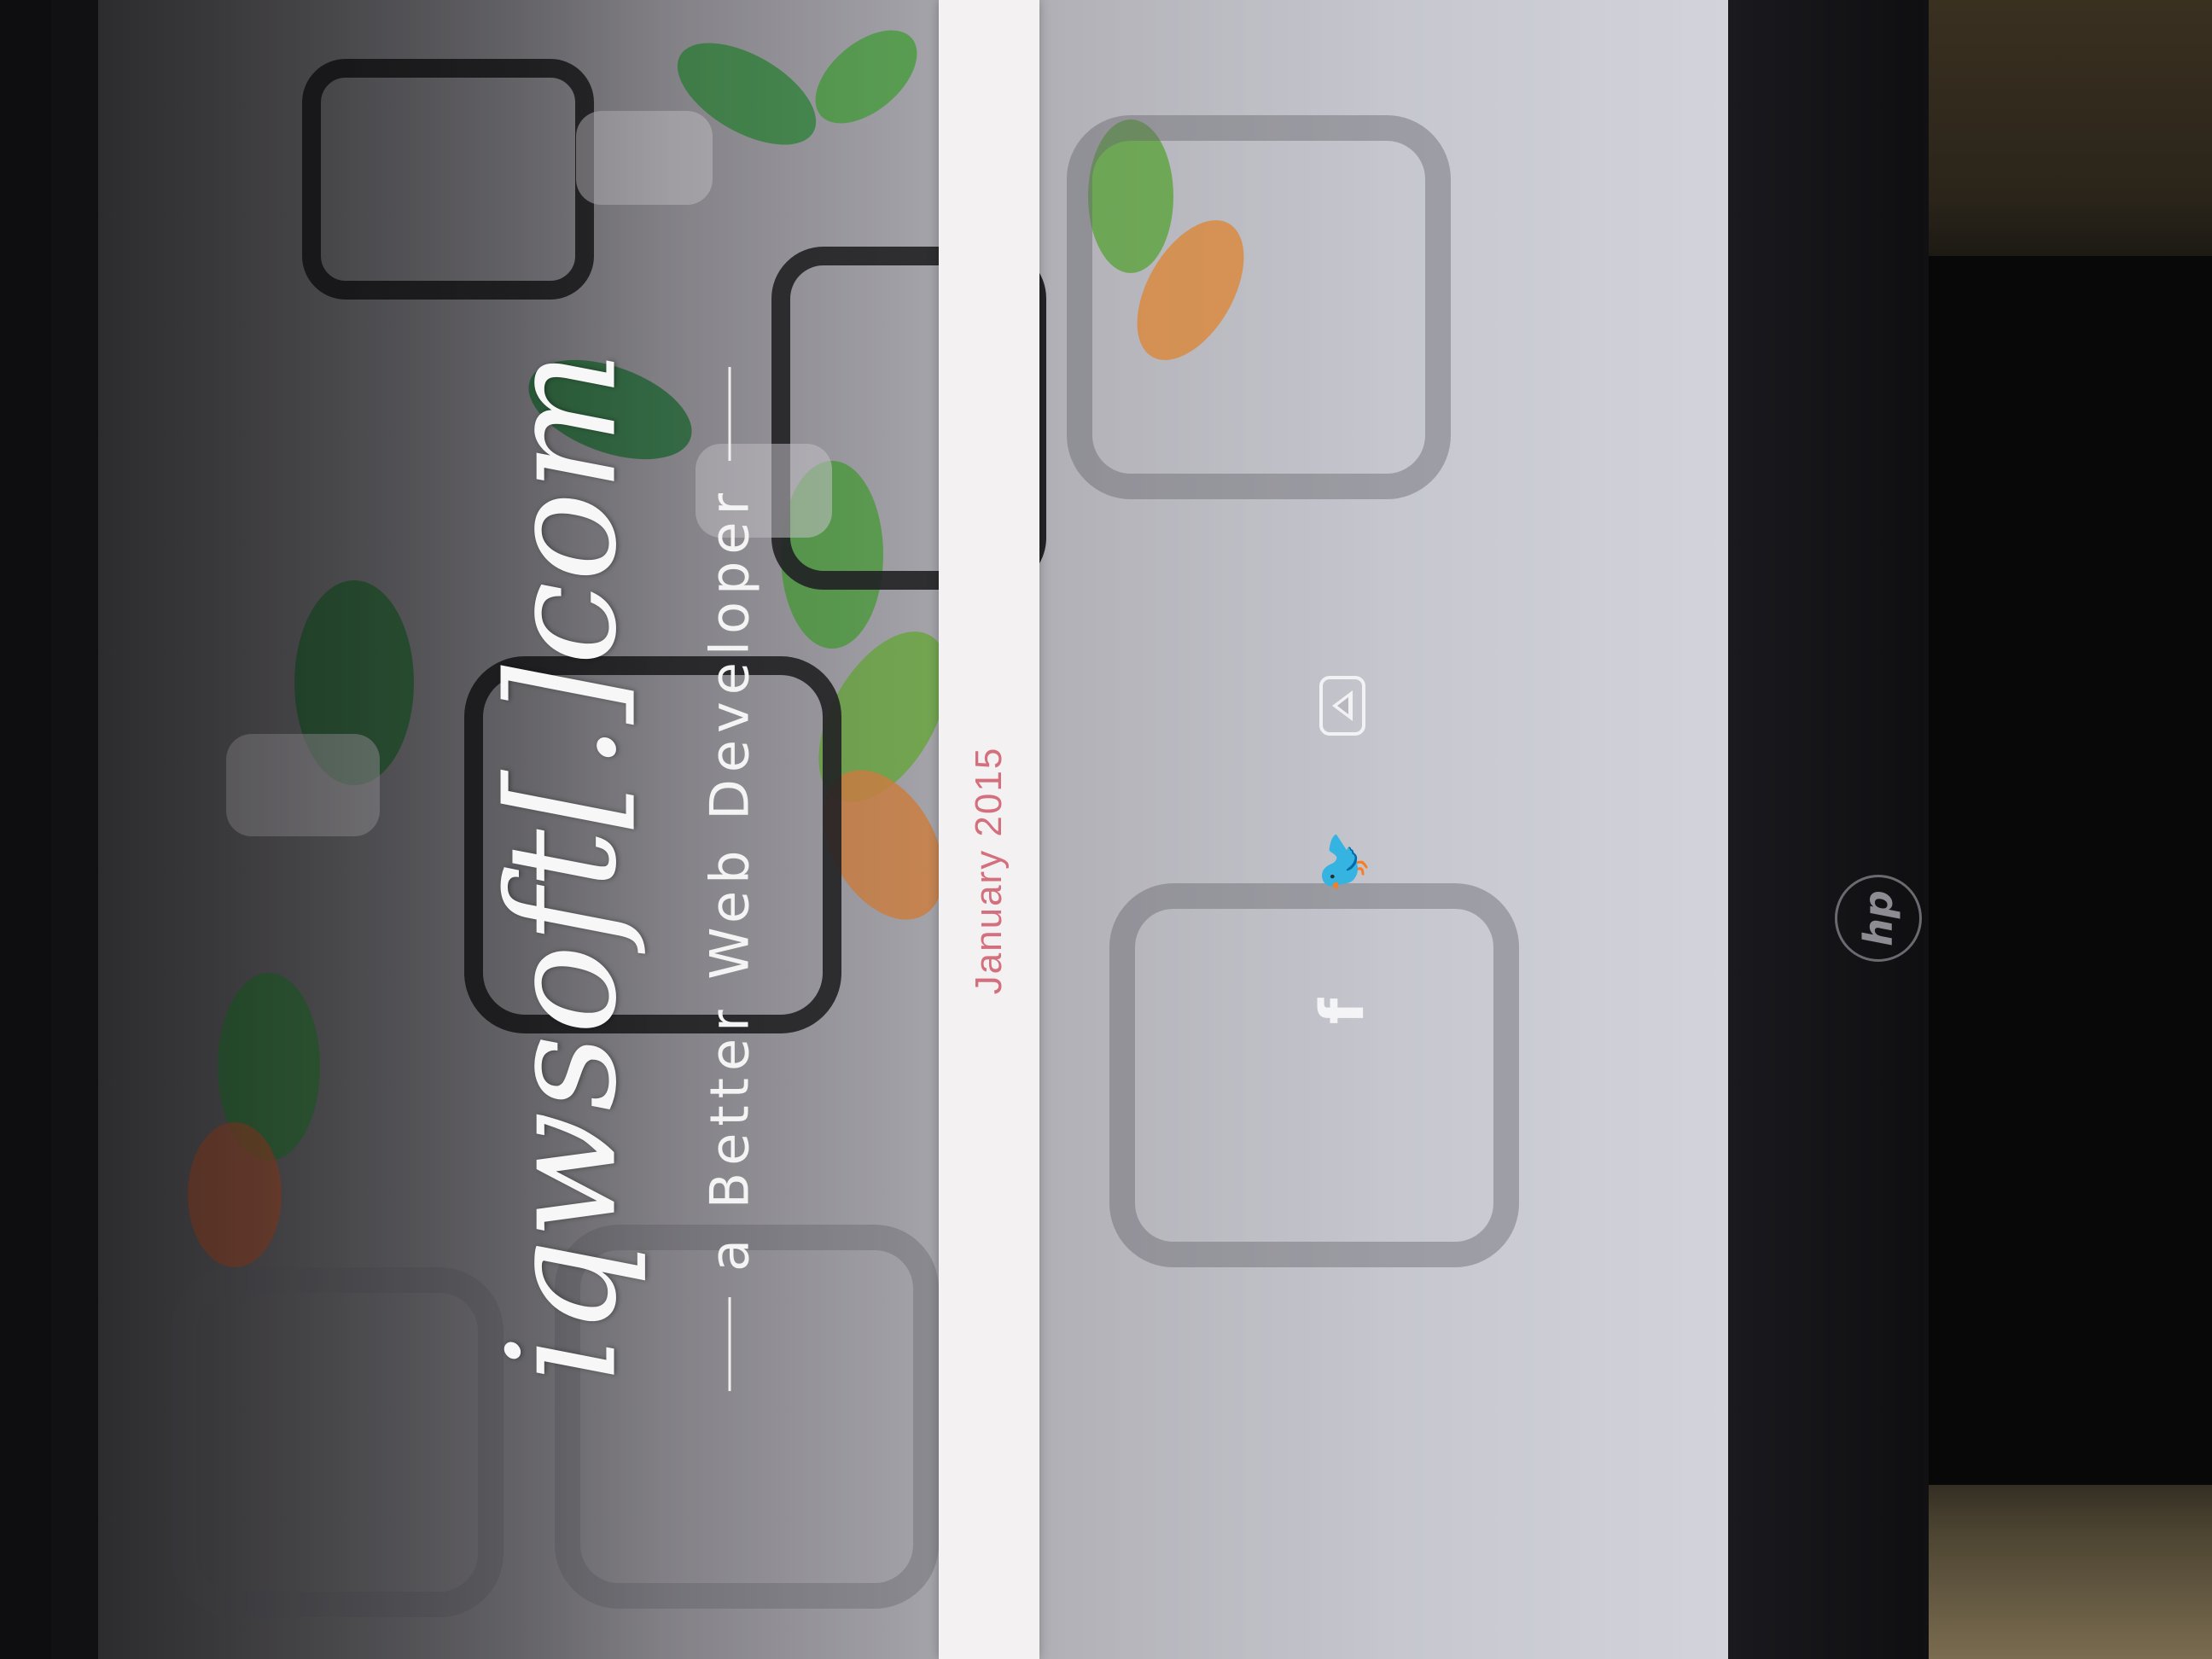 The height and width of the screenshot is (1659, 2212). Describe the element at coordinates (729, 413) in the screenshot. I see `tagline-rule-right` at that location.